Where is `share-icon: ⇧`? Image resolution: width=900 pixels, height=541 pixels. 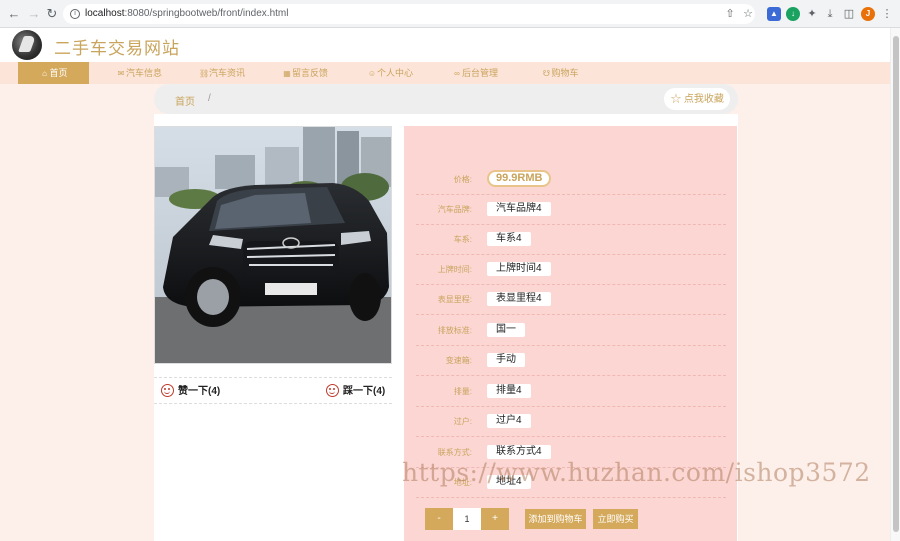
share-icon: ⇧ is located at coordinates (730, 14).